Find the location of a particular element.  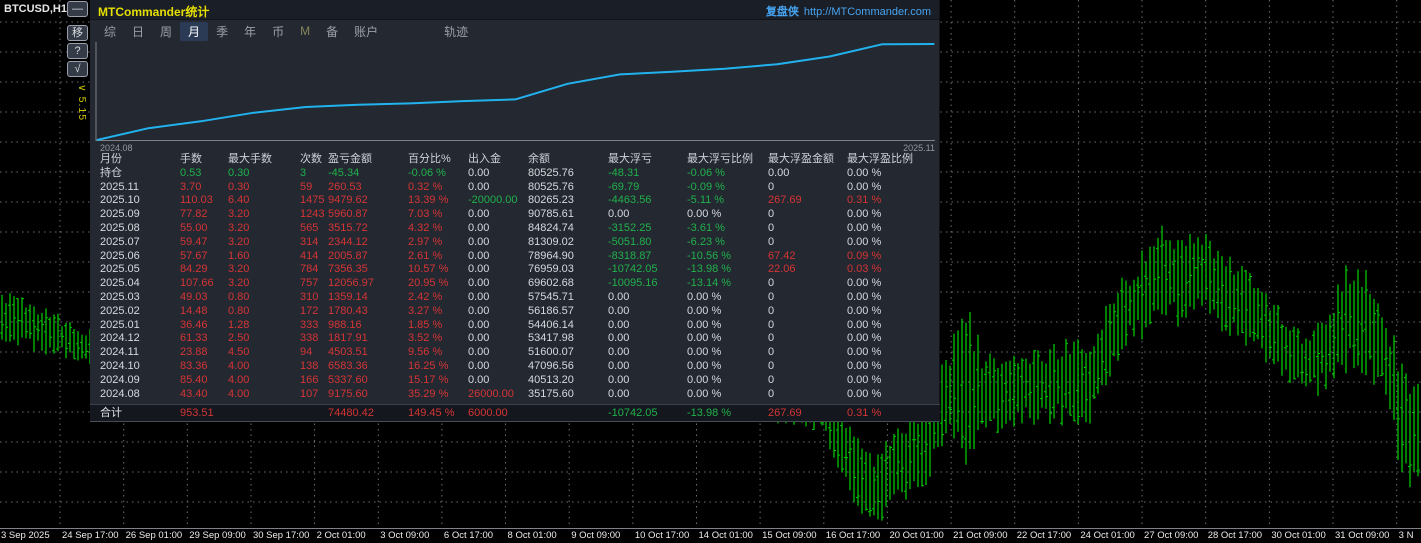

cell: 83.36 is located at coordinates (194, 365).